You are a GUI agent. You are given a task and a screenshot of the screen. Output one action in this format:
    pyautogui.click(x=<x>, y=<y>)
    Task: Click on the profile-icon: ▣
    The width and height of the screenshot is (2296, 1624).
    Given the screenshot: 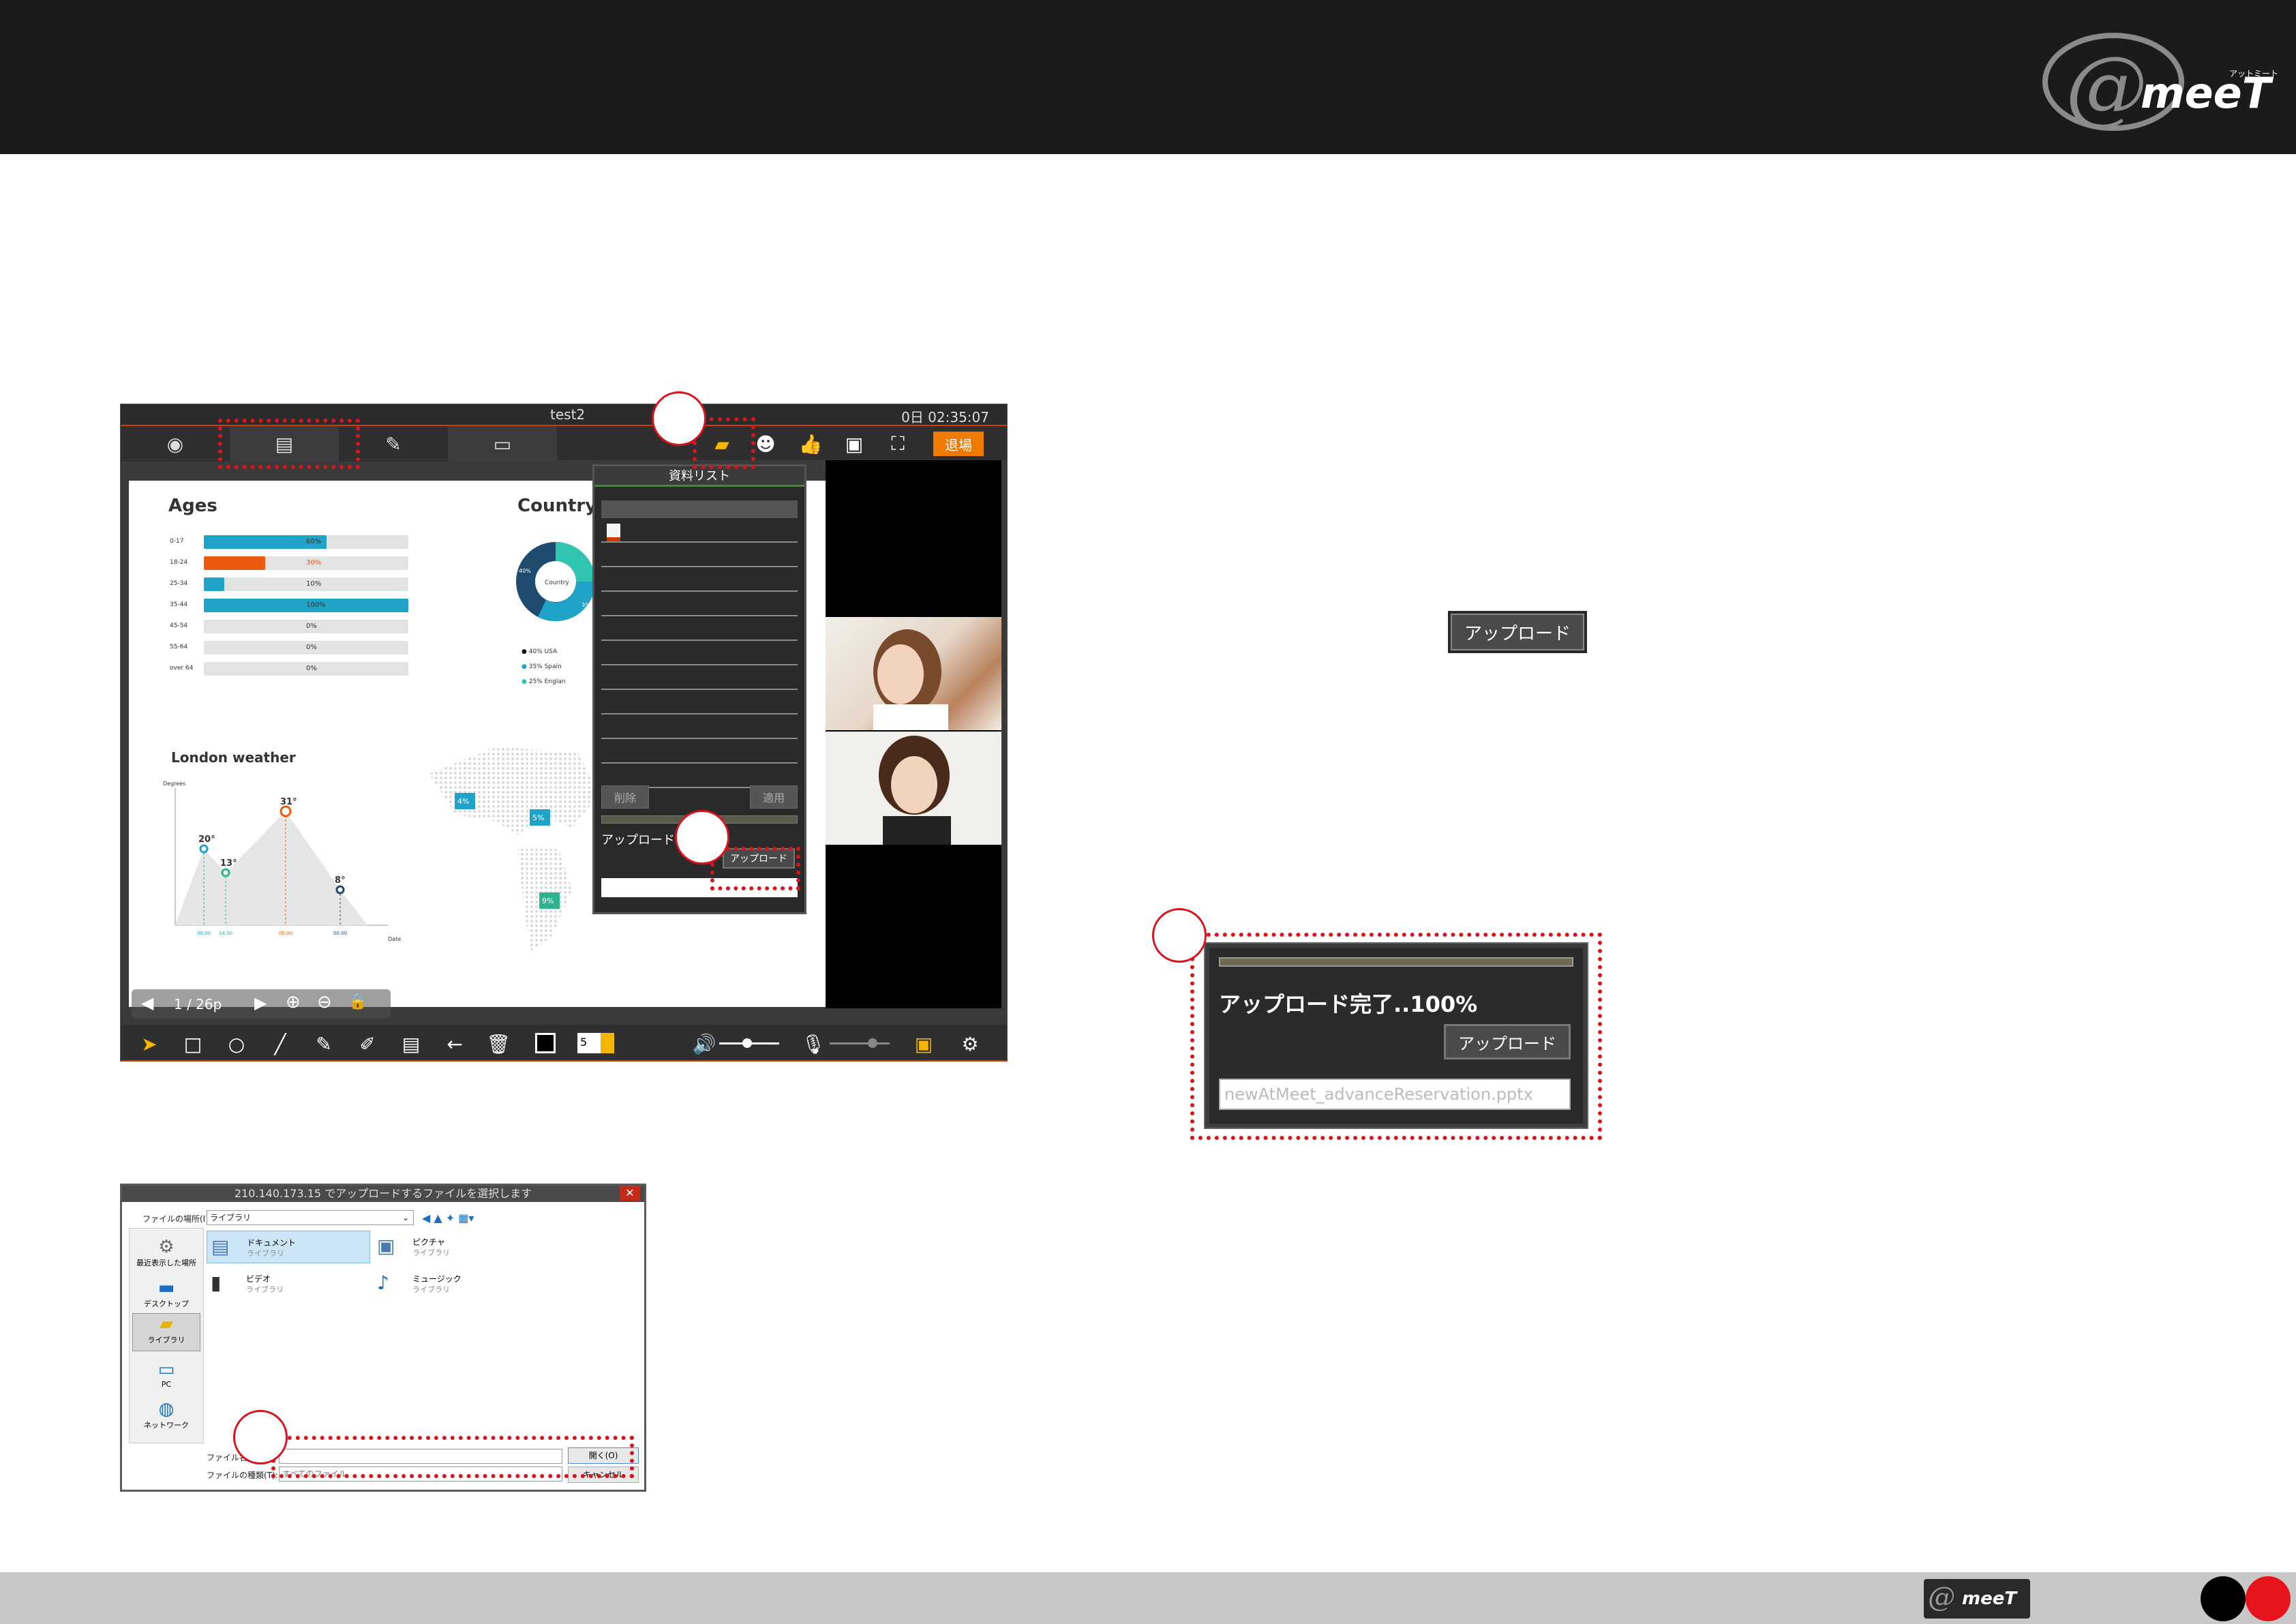 What is the action you would take?
    pyautogui.click(x=924, y=1044)
    